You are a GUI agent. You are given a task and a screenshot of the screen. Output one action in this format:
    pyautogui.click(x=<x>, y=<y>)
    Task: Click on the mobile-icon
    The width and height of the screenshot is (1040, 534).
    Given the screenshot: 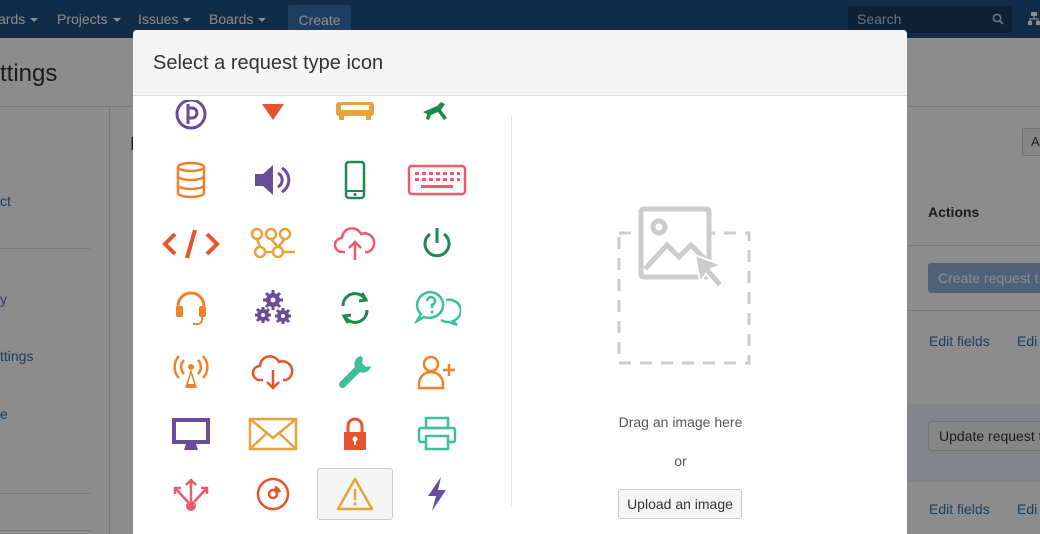 What is the action you would take?
    pyautogui.click(x=355, y=180)
    